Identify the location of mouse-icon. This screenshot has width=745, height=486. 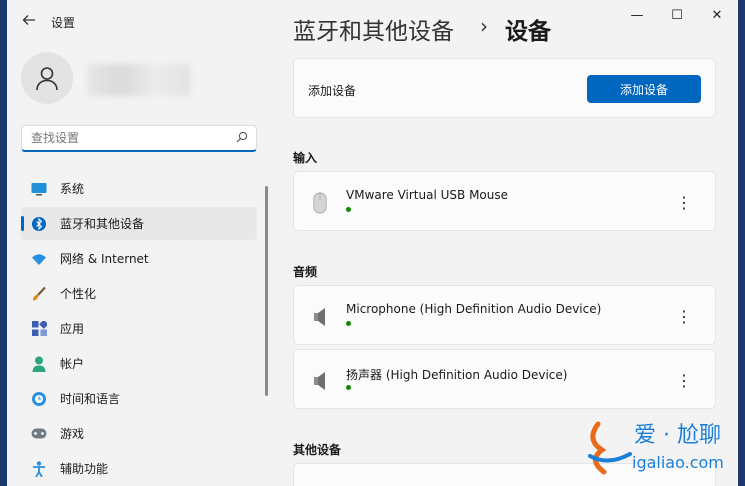
(320, 203).